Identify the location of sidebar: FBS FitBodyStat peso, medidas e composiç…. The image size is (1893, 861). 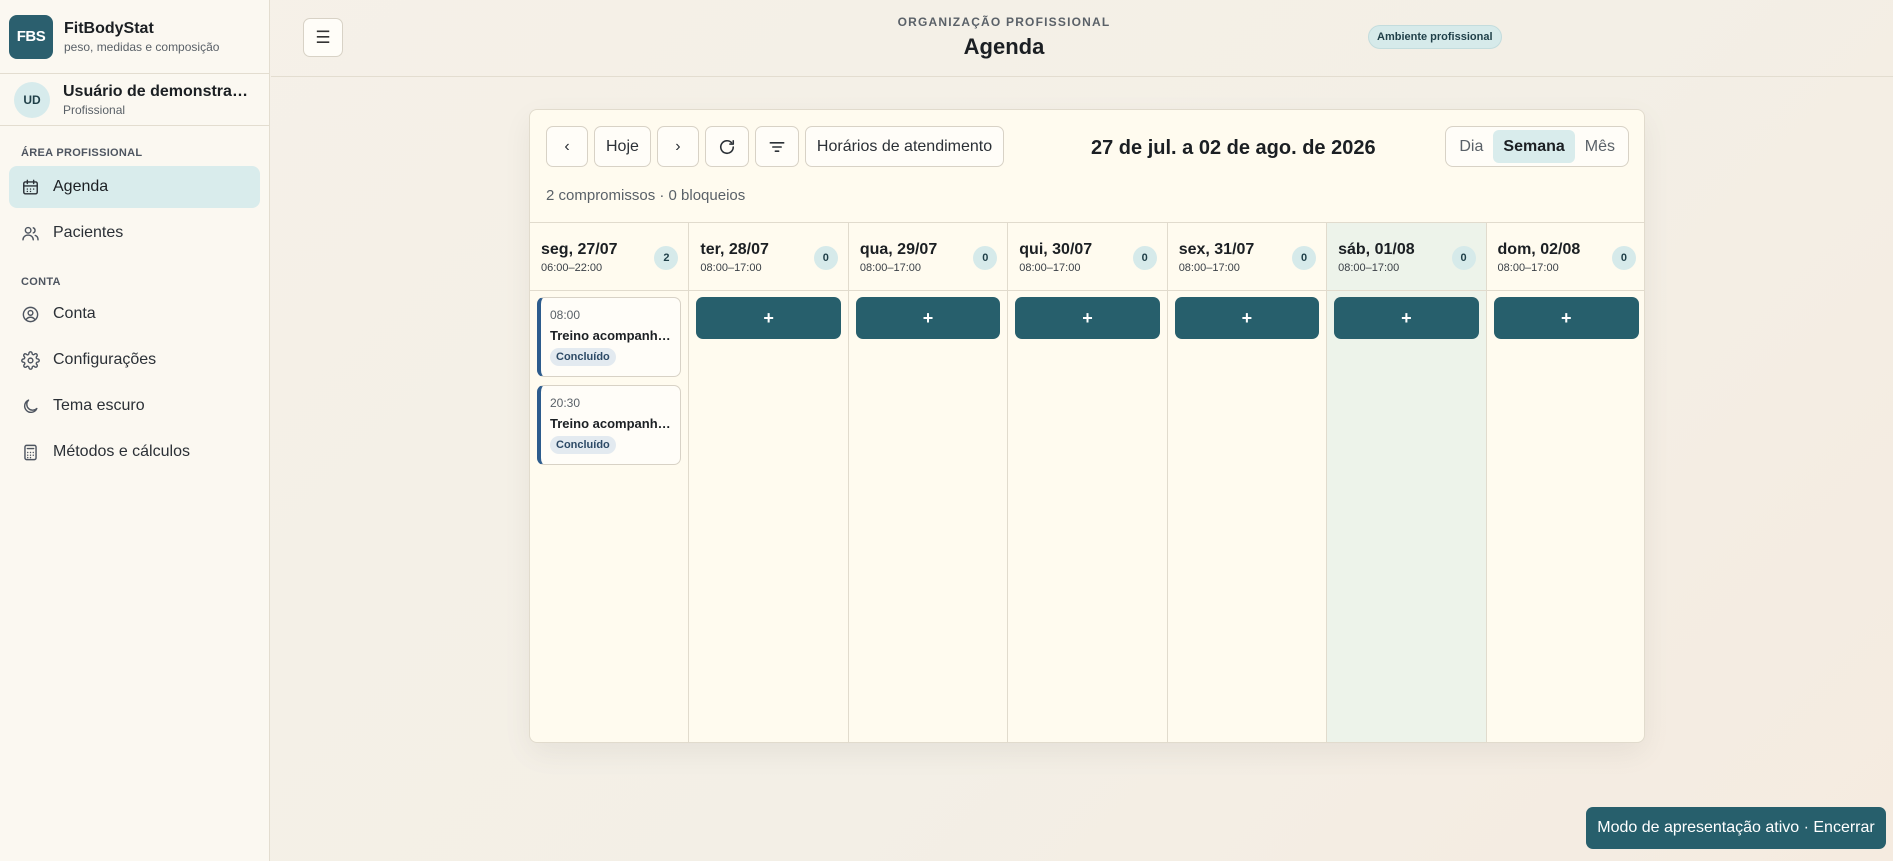
(135, 430).